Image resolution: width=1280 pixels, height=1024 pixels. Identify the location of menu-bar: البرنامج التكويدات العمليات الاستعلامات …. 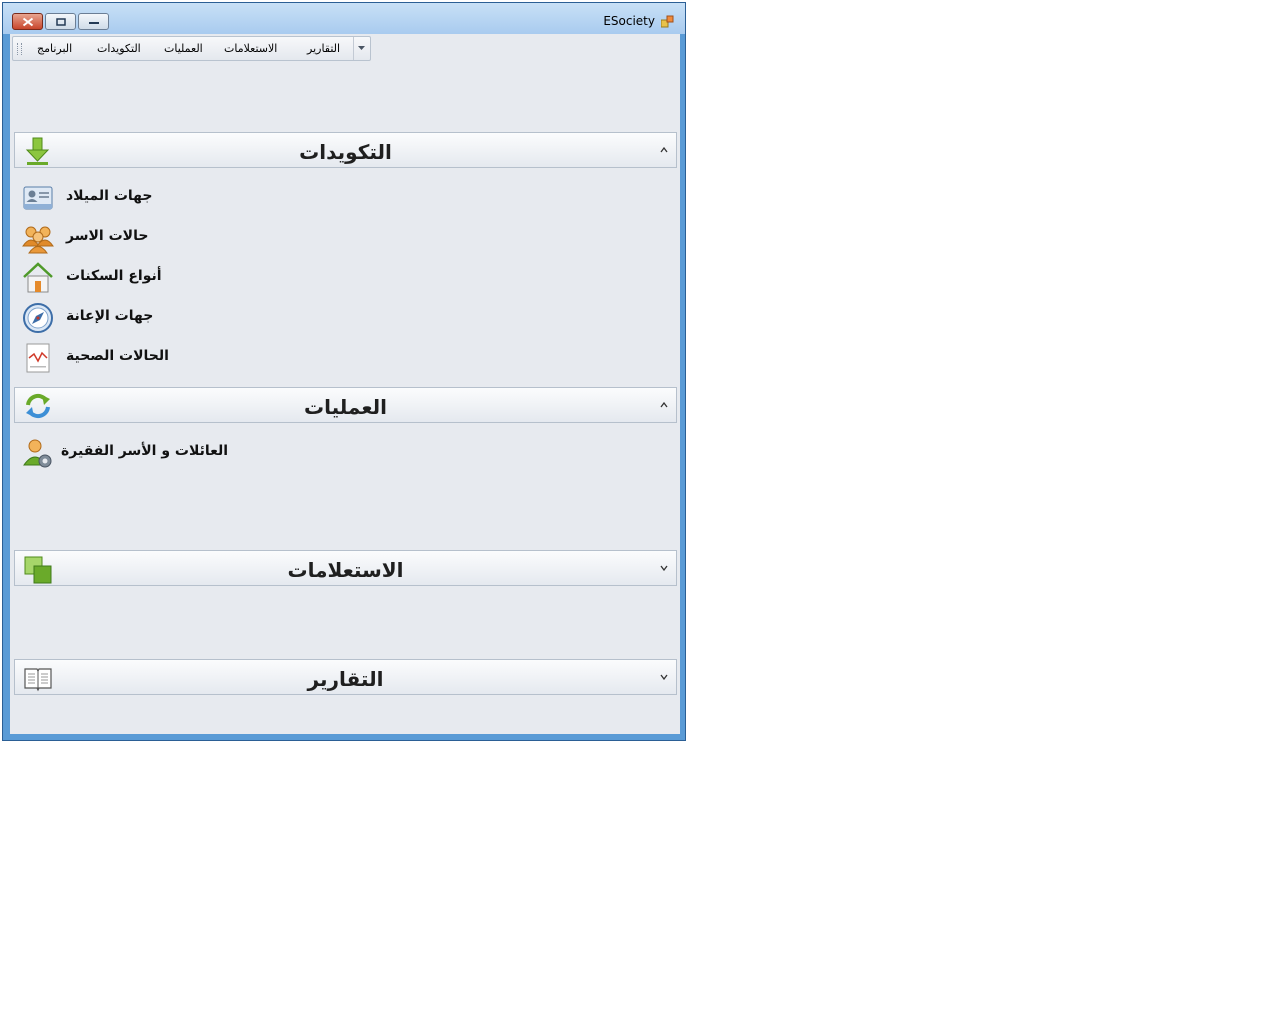
(191, 48).